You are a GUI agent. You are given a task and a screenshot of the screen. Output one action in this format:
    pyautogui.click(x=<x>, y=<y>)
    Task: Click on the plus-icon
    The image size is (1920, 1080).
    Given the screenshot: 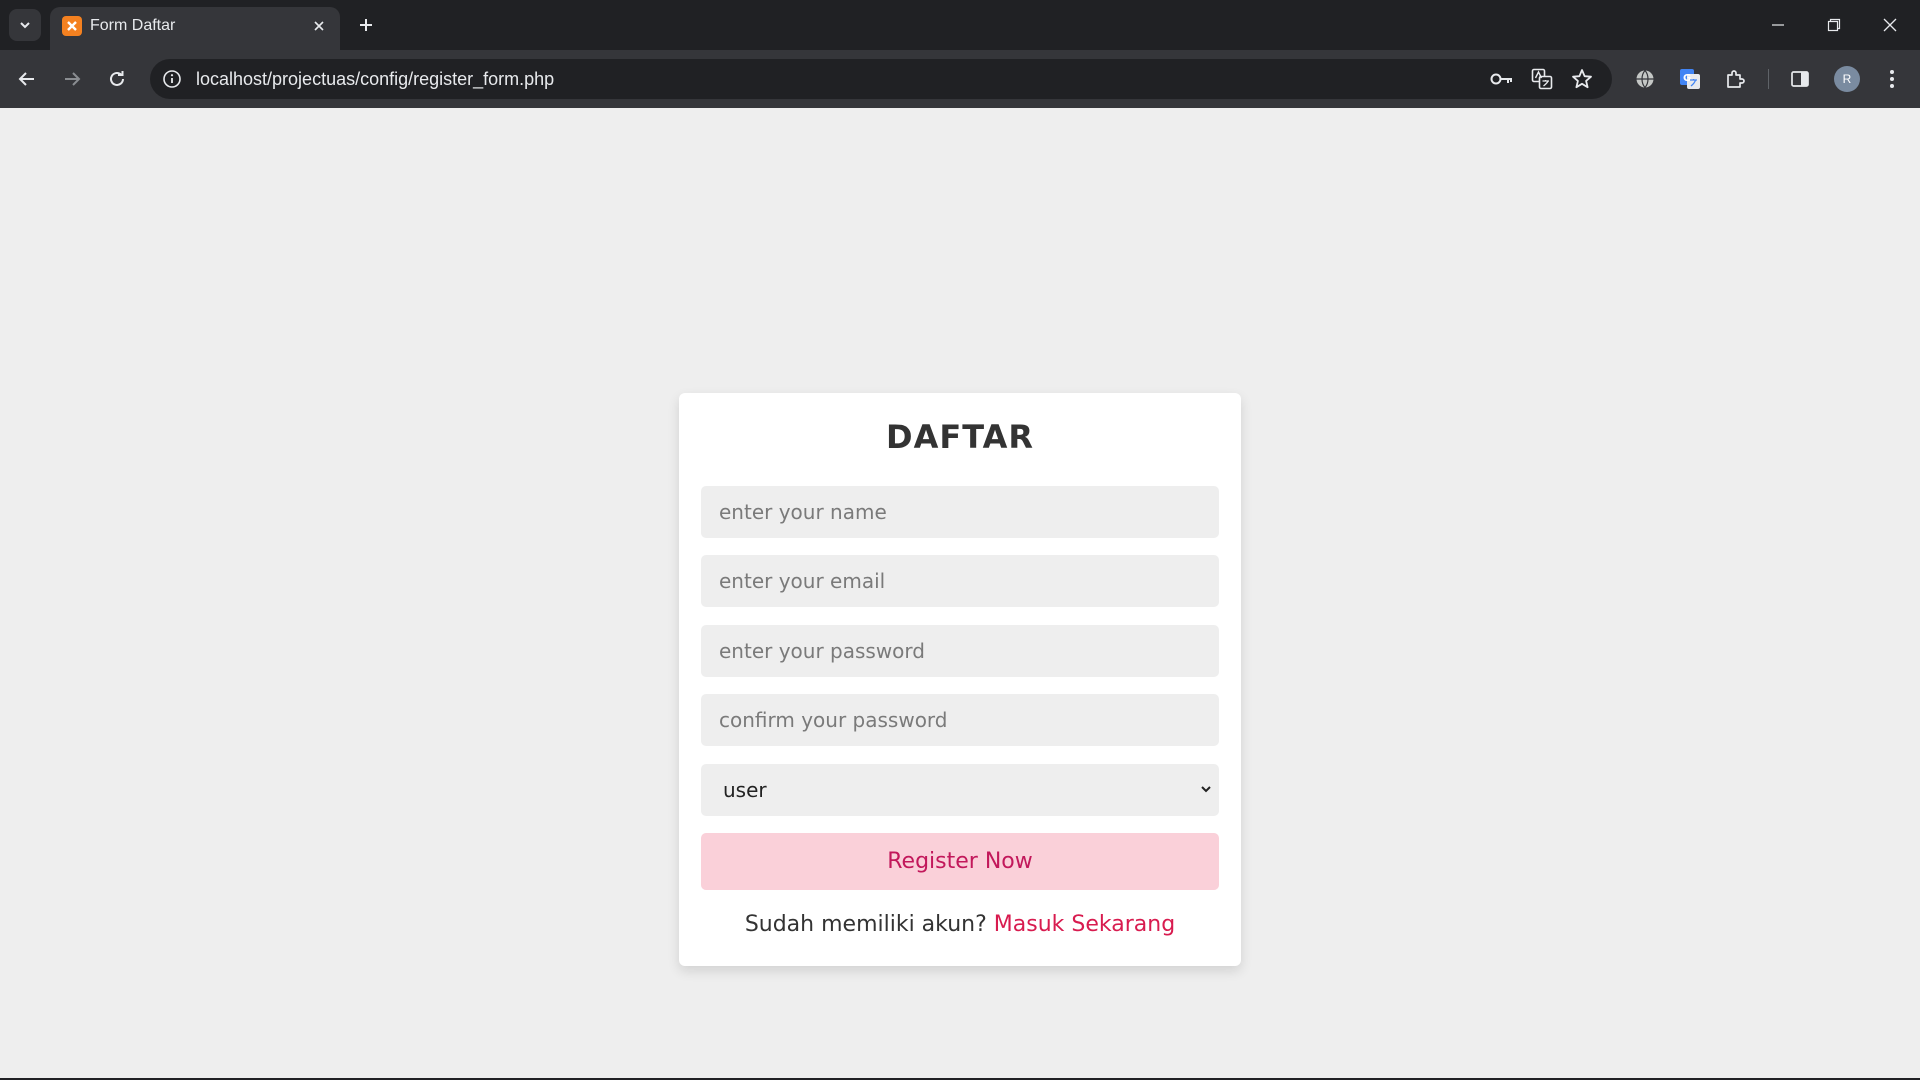 What is the action you would take?
    pyautogui.click(x=366, y=25)
    